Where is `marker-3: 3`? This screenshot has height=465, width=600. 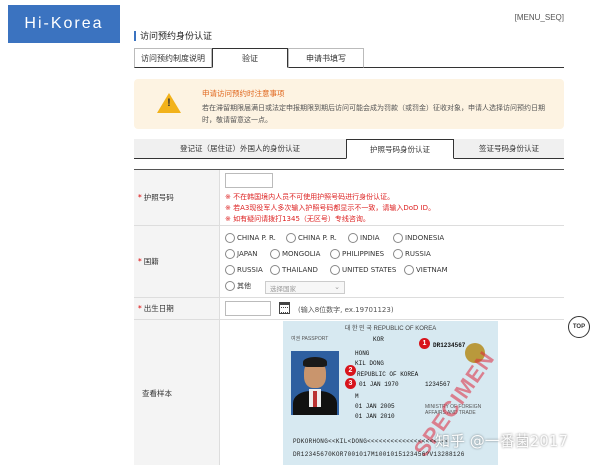
marker-3: 3 is located at coordinates (350, 383).